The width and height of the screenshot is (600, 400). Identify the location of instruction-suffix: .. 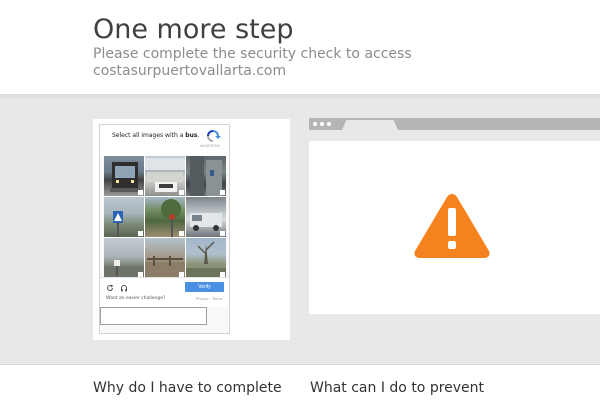
(198, 135).